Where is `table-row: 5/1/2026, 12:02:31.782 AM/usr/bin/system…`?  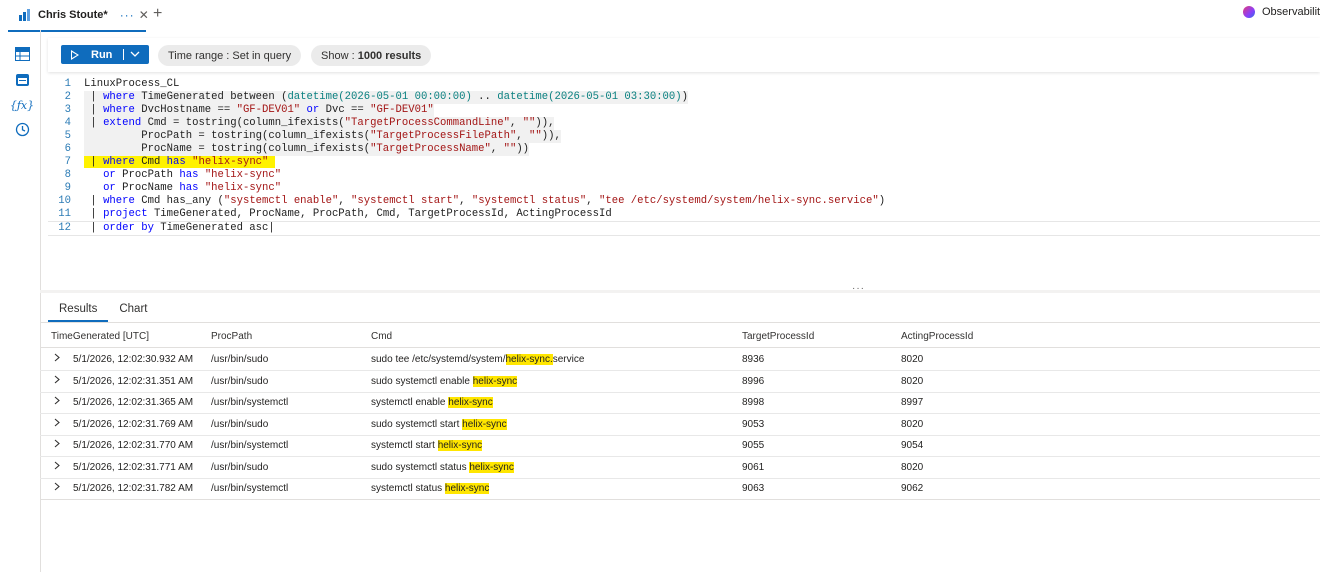
table-row: 5/1/2026, 12:02:31.782 AM/usr/bin/system… is located at coordinates (680, 489).